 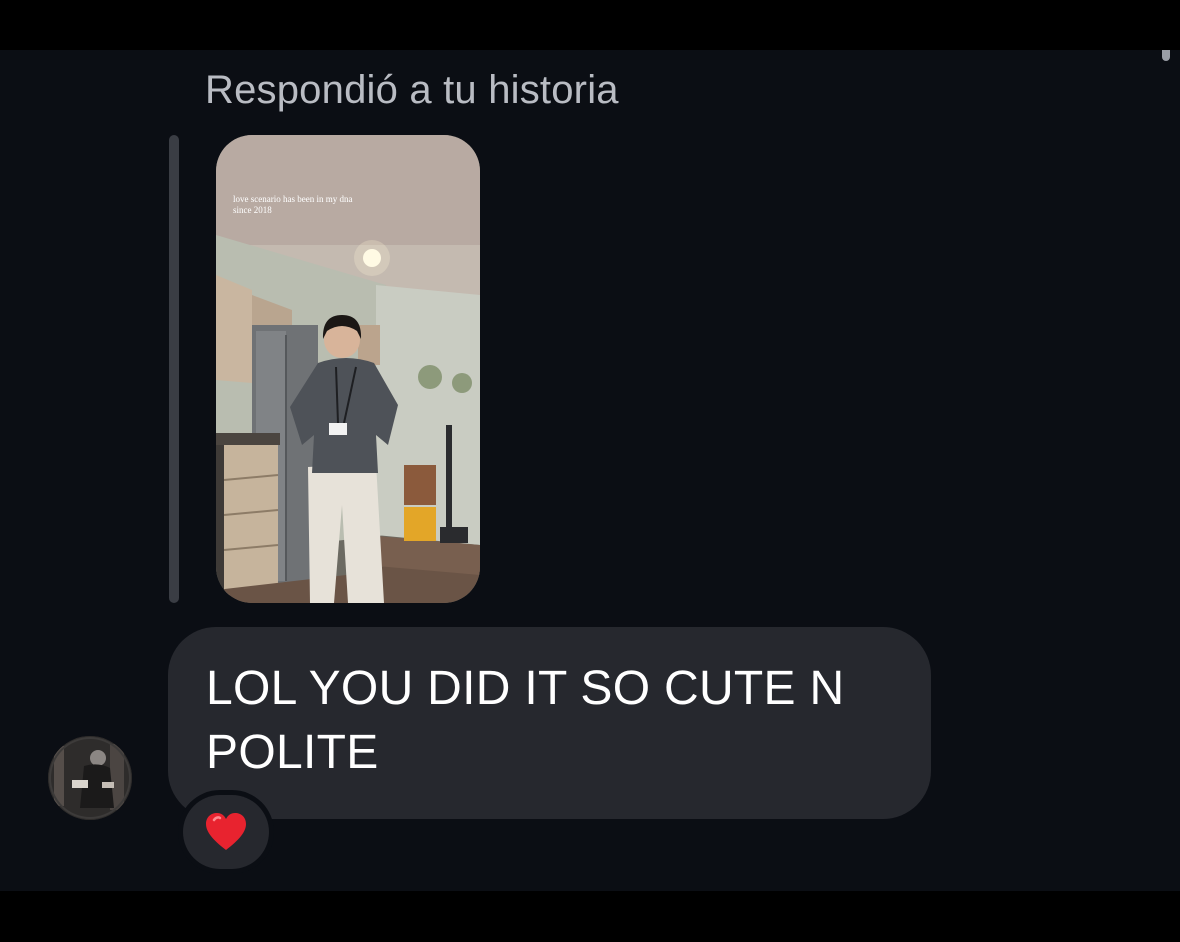 I want to click on reaction-badge, so click(x=226, y=832).